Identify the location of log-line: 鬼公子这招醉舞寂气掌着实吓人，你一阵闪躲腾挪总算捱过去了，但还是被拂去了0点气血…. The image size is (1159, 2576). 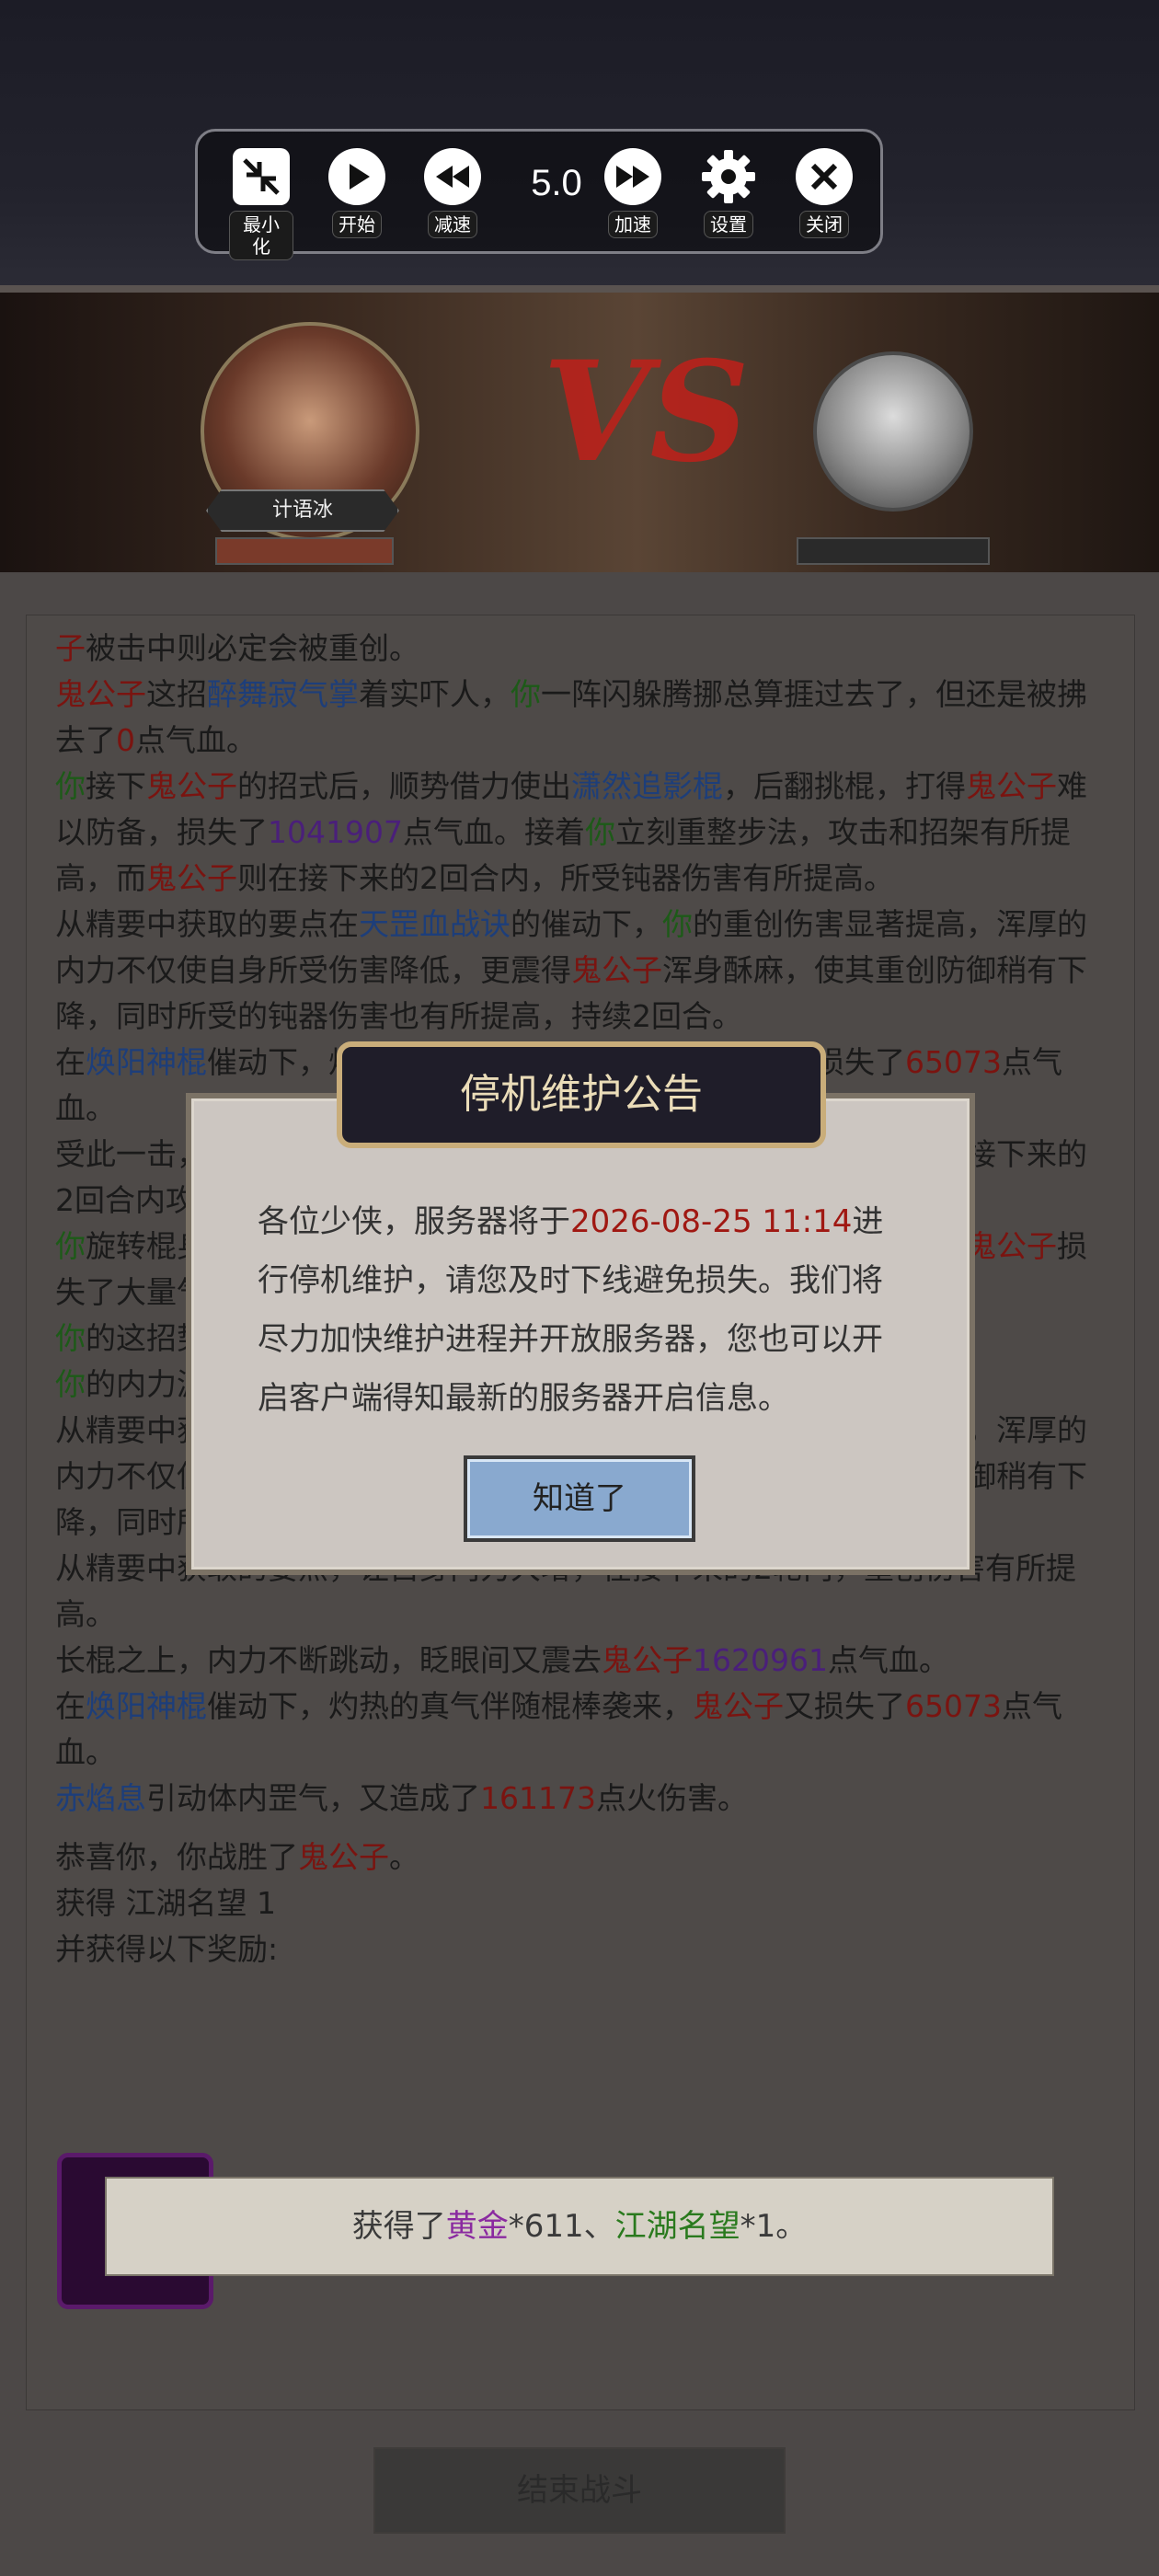
(579, 718).